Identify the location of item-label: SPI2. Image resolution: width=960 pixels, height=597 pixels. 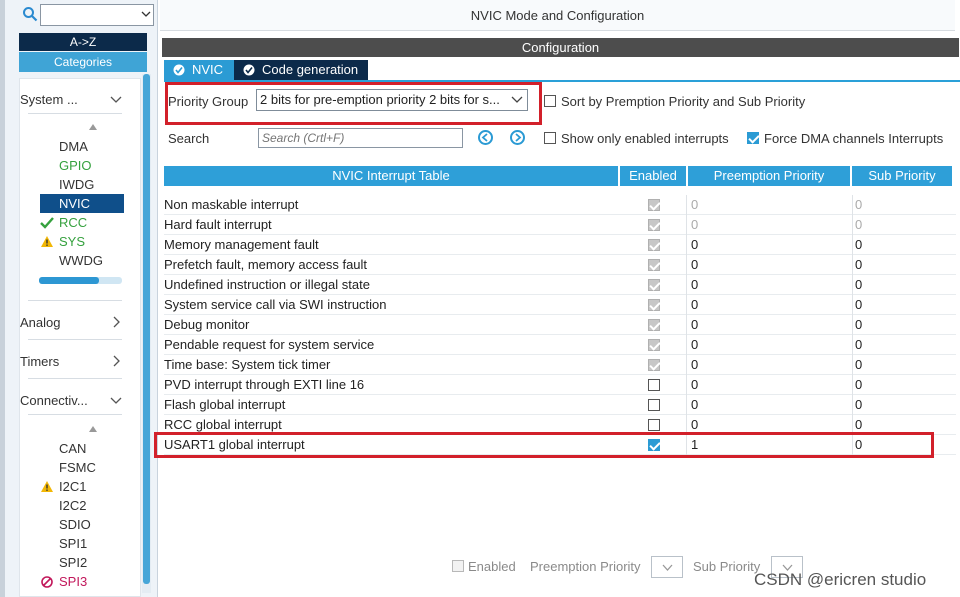
(73, 562).